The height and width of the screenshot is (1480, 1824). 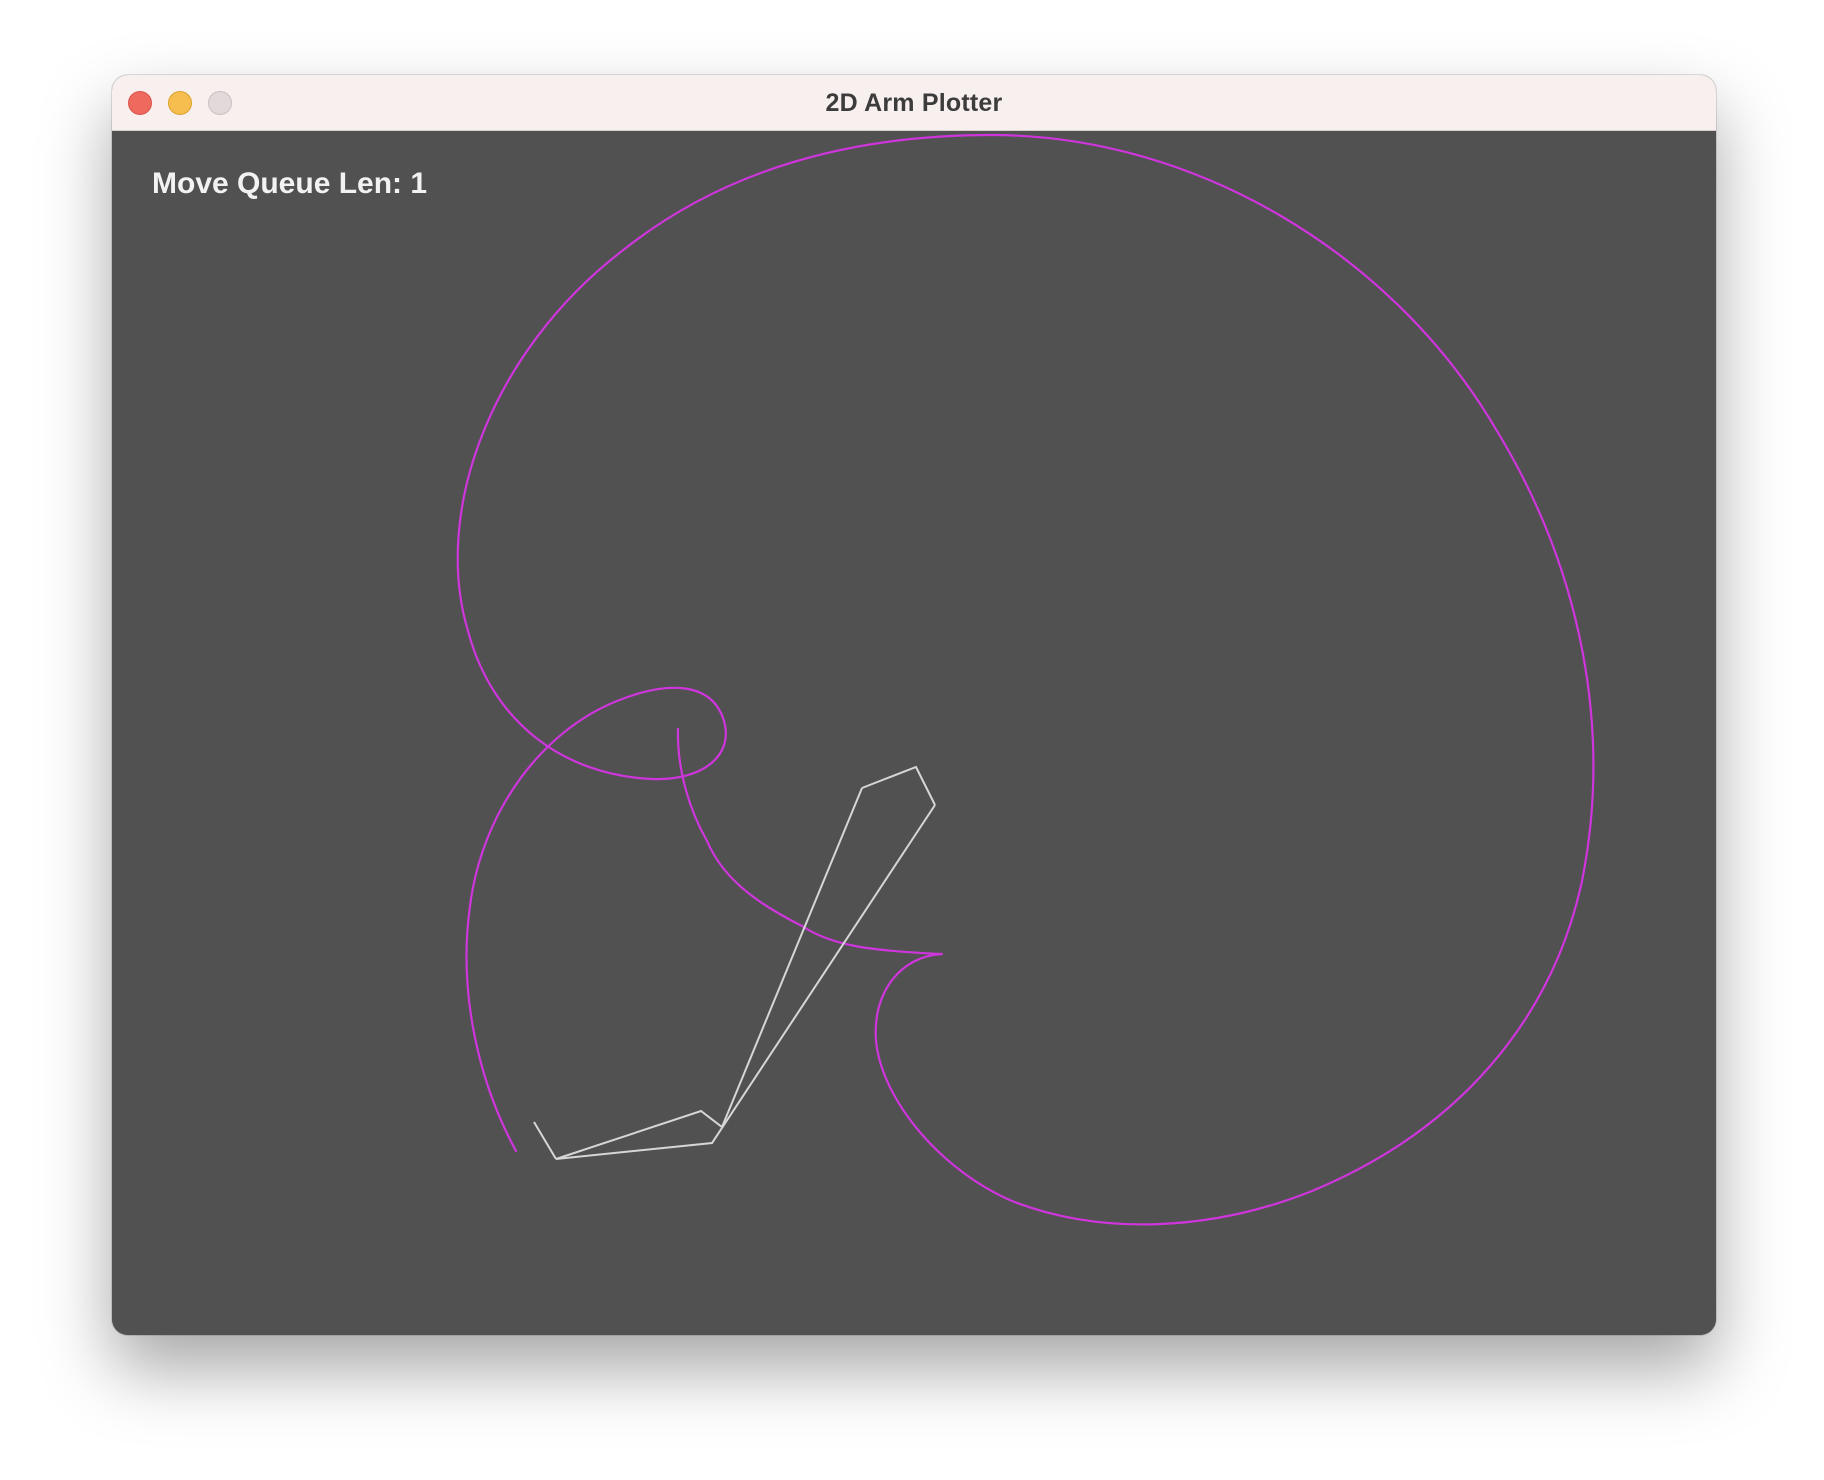 I want to click on window-title: 2D Arm Plotter, so click(x=914, y=103).